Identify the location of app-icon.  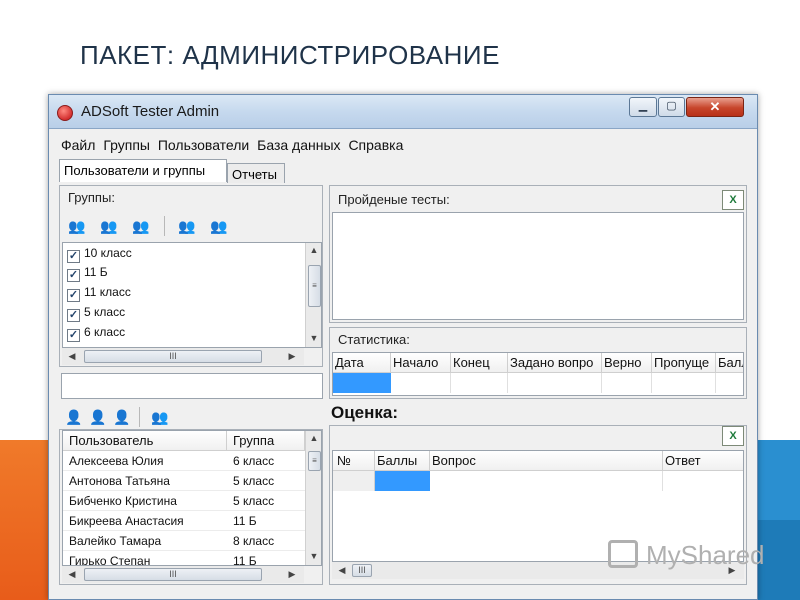
(65, 113).